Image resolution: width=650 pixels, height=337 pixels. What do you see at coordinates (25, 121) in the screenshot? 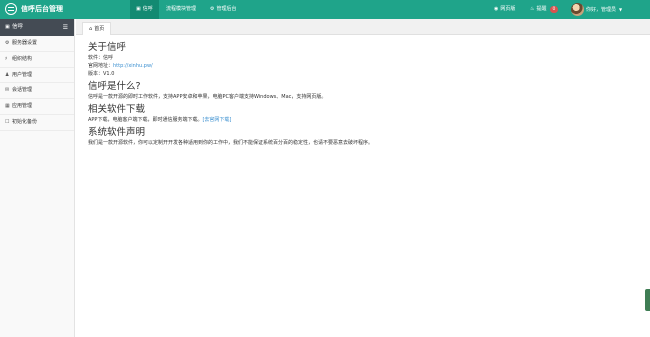
I see `sidebar-item-label: 初始化备份` at bounding box center [25, 121].